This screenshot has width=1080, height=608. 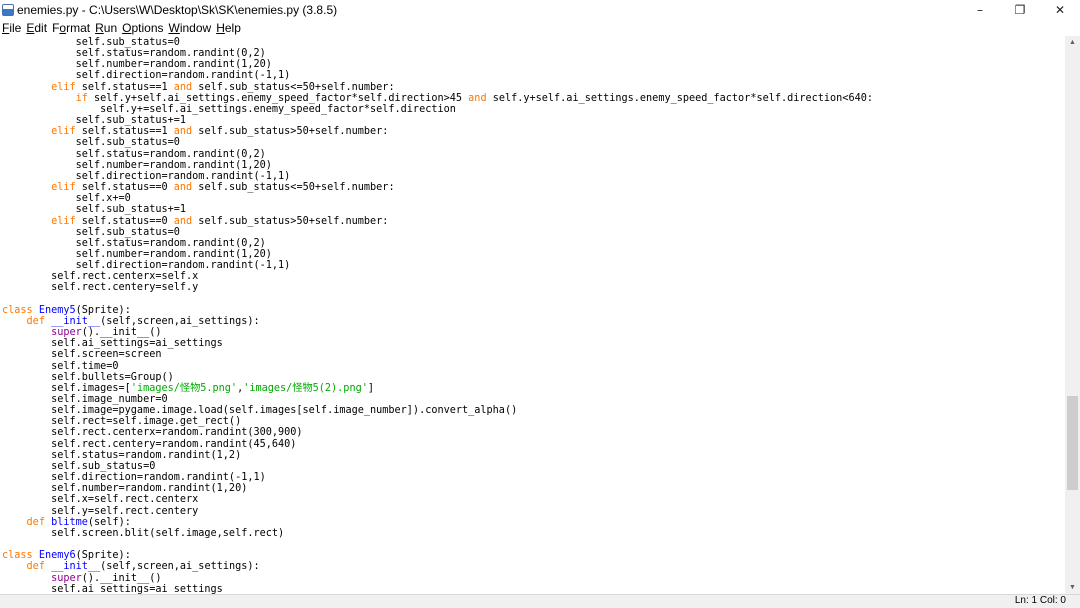 What do you see at coordinates (1072, 443) in the screenshot?
I see `scroll-thumb` at bounding box center [1072, 443].